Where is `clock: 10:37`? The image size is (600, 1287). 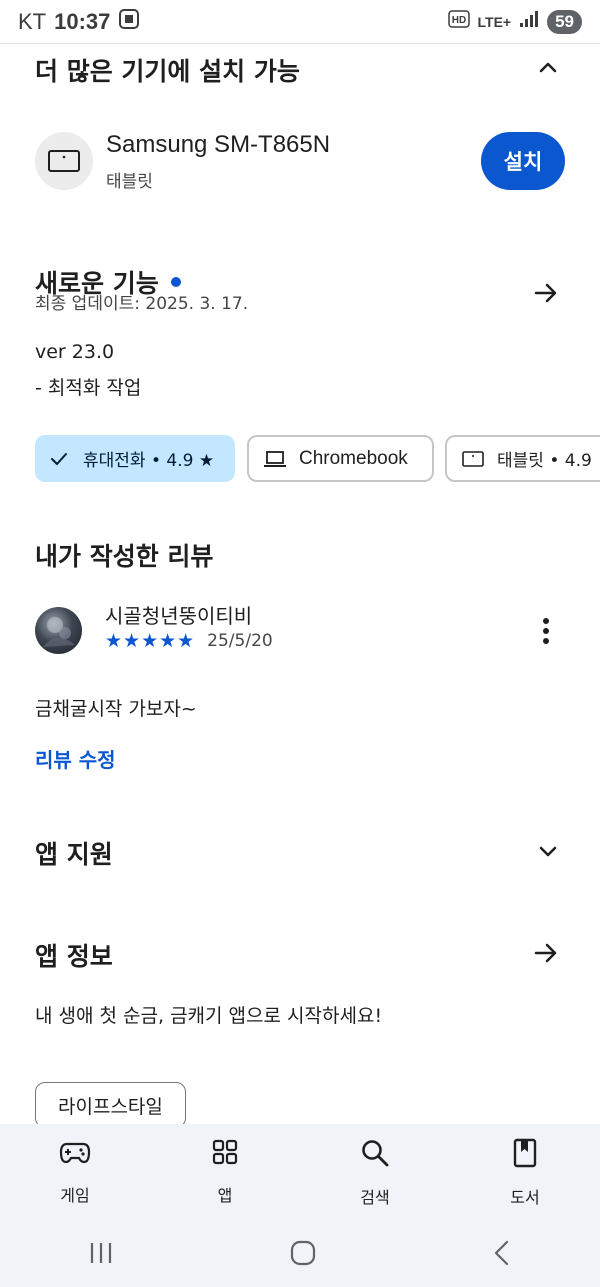 clock: 10:37 is located at coordinates (82, 21).